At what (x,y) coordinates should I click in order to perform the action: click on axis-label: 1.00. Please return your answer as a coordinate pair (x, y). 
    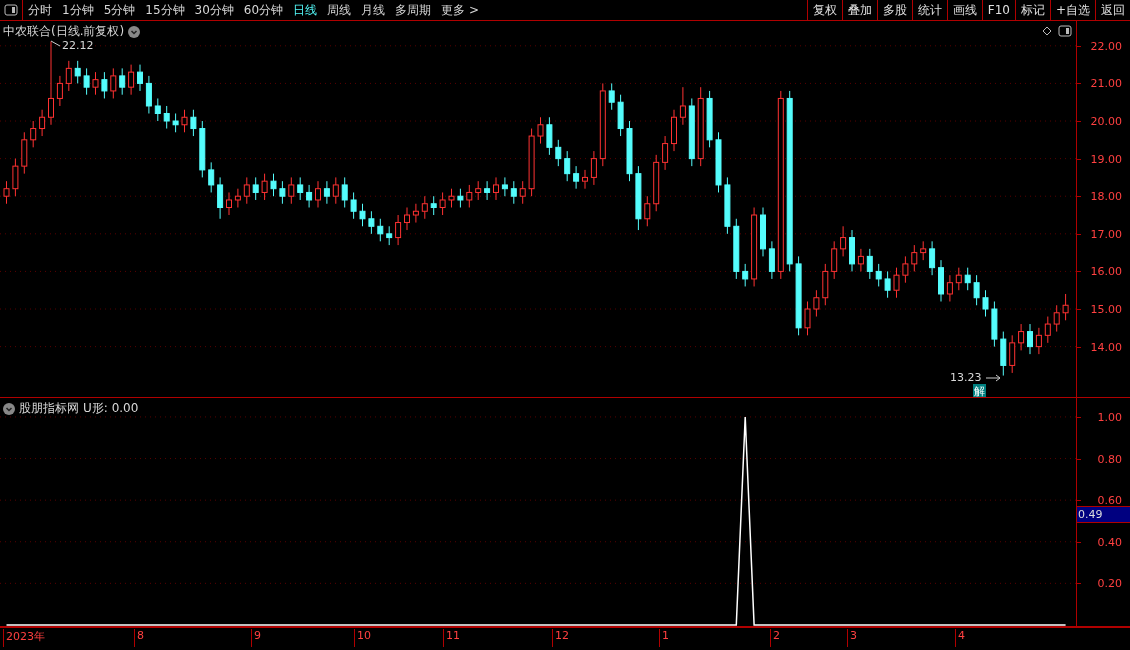
    Looking at the image, I should click on (1109, 417).